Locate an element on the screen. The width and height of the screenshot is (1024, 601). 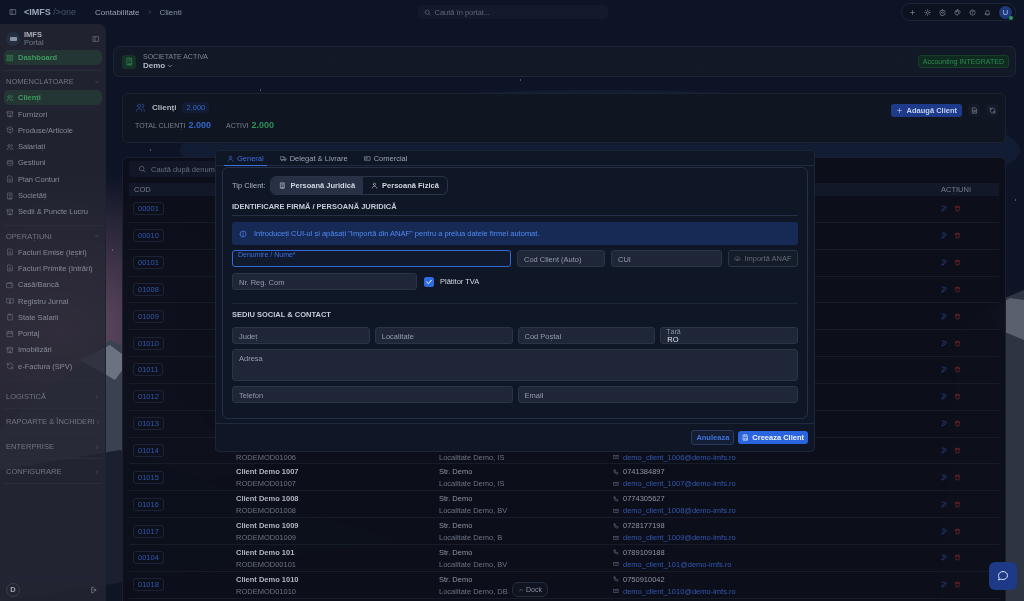
truck-icon is located at coordinates (283, 158).